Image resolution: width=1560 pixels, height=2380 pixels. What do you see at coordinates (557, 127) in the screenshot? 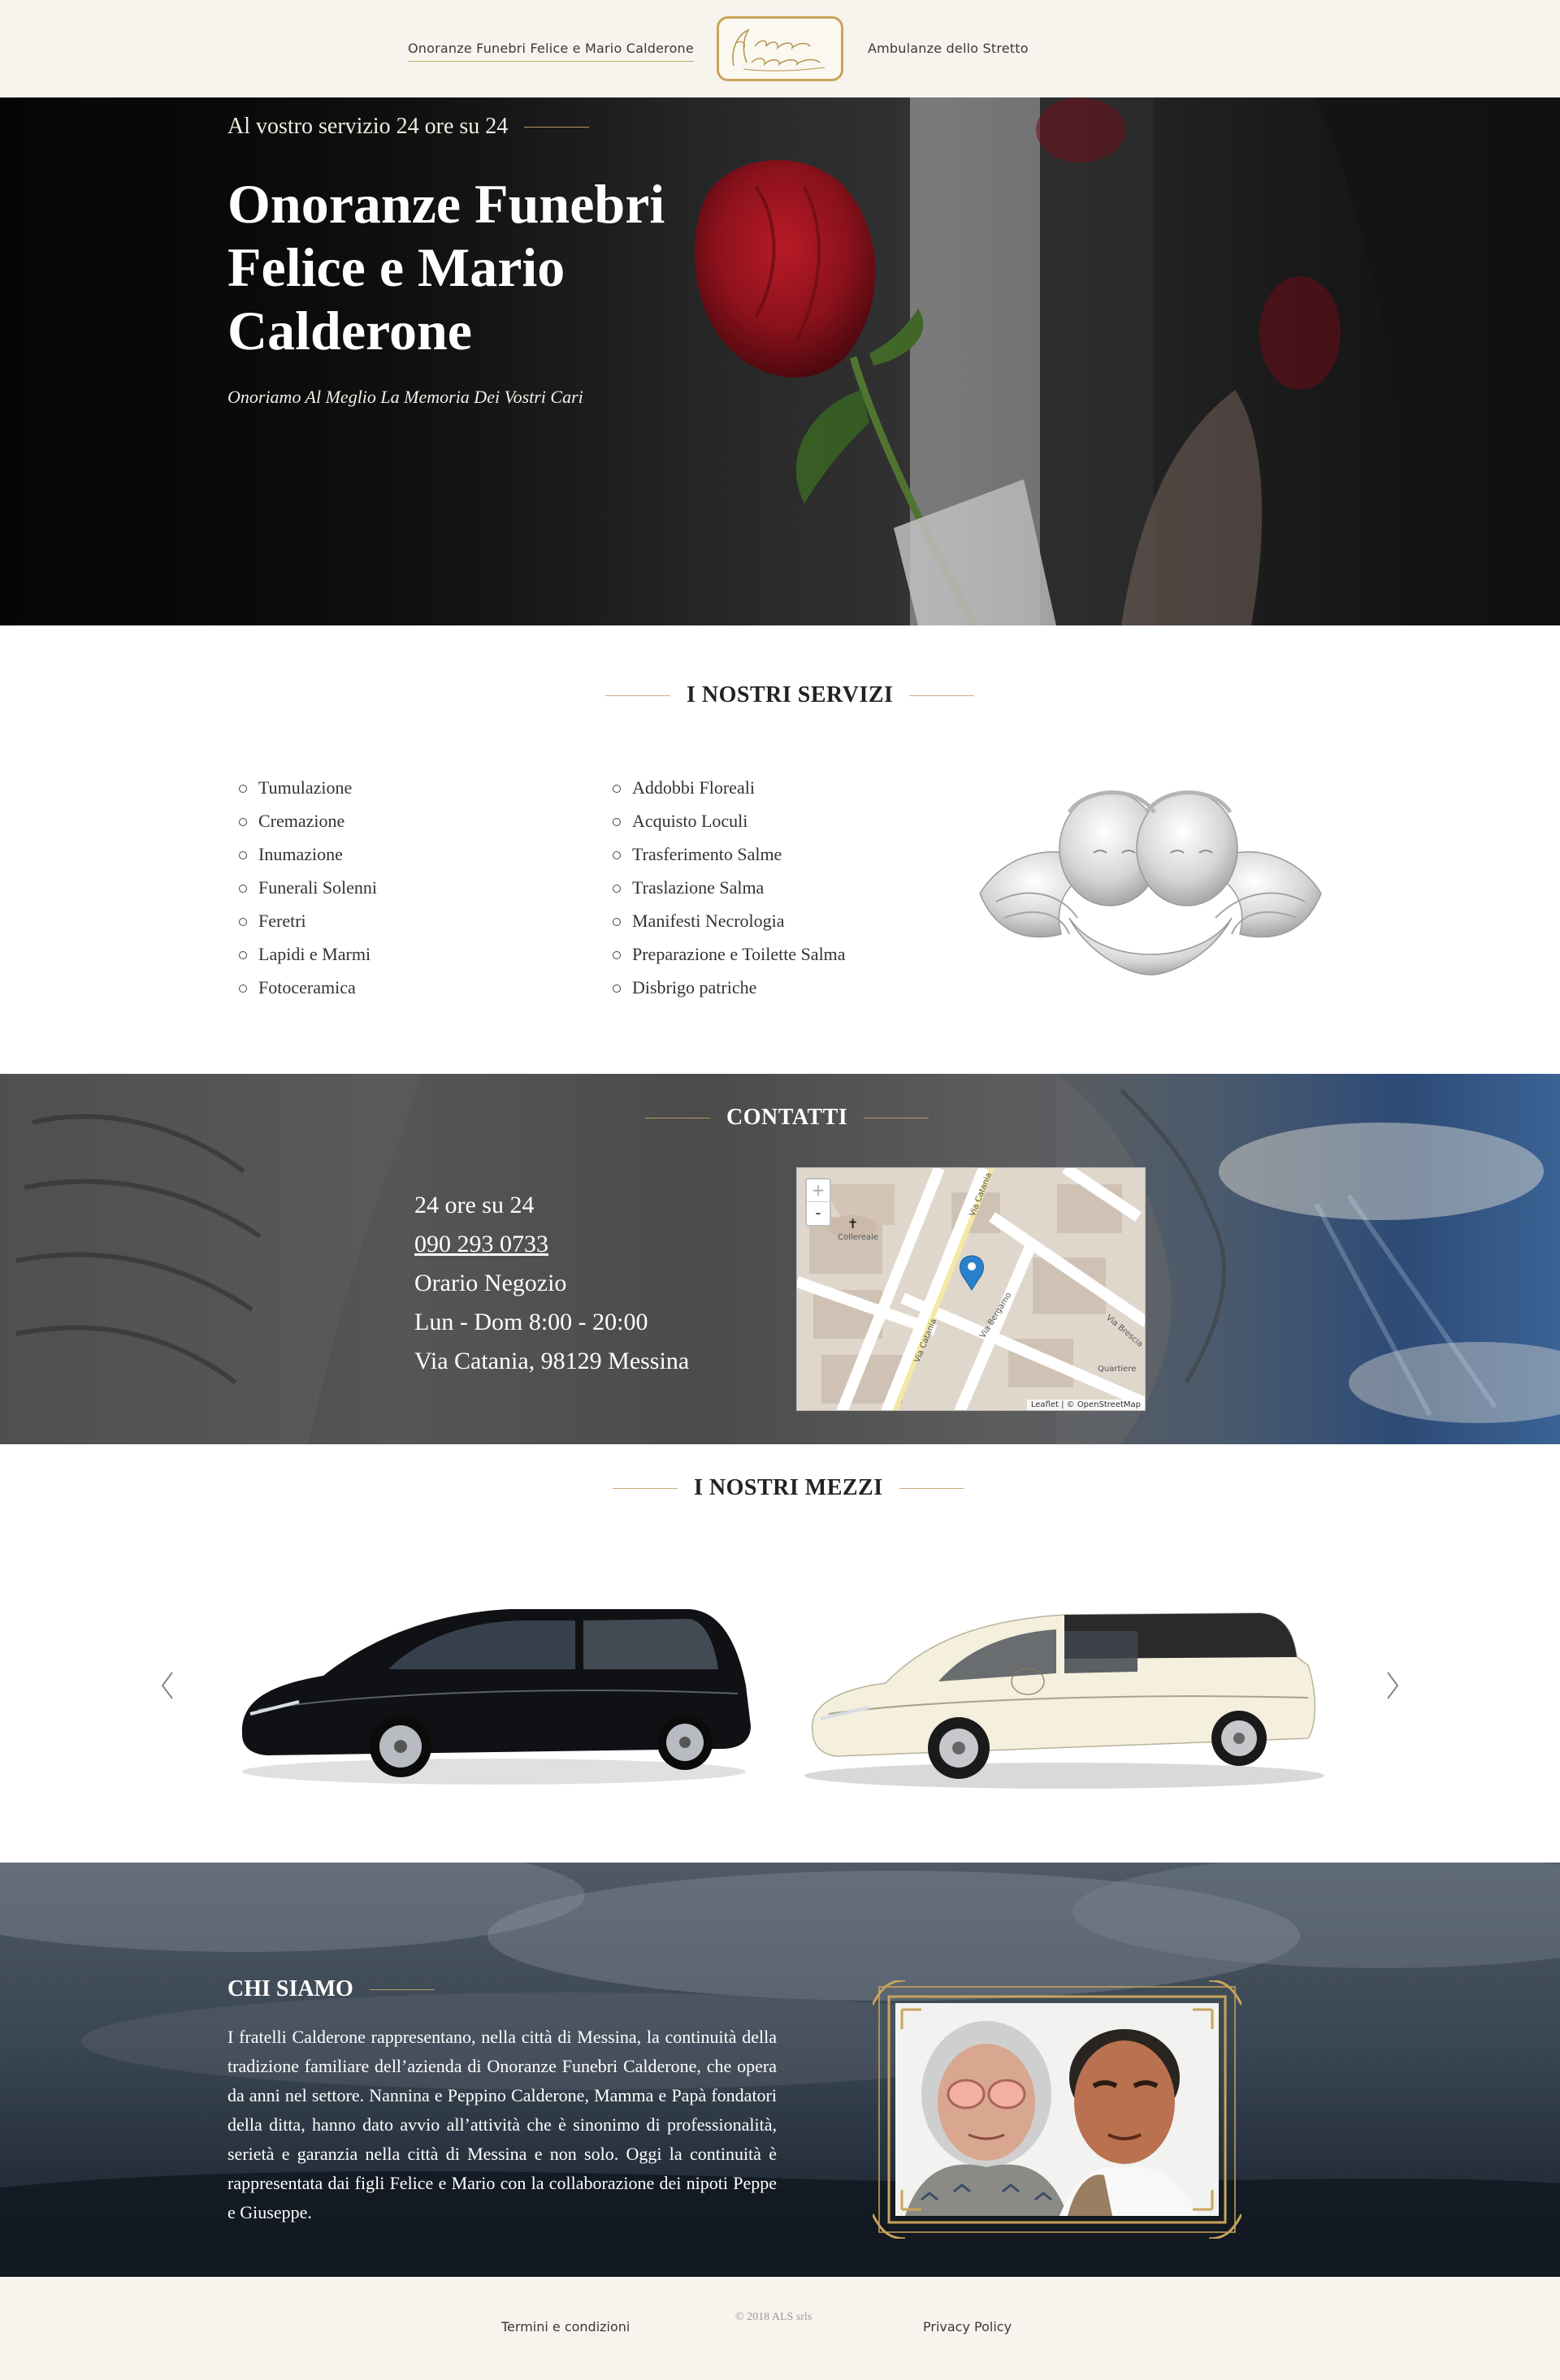
I see `kicker-rule` at bounding box center [557, 127].